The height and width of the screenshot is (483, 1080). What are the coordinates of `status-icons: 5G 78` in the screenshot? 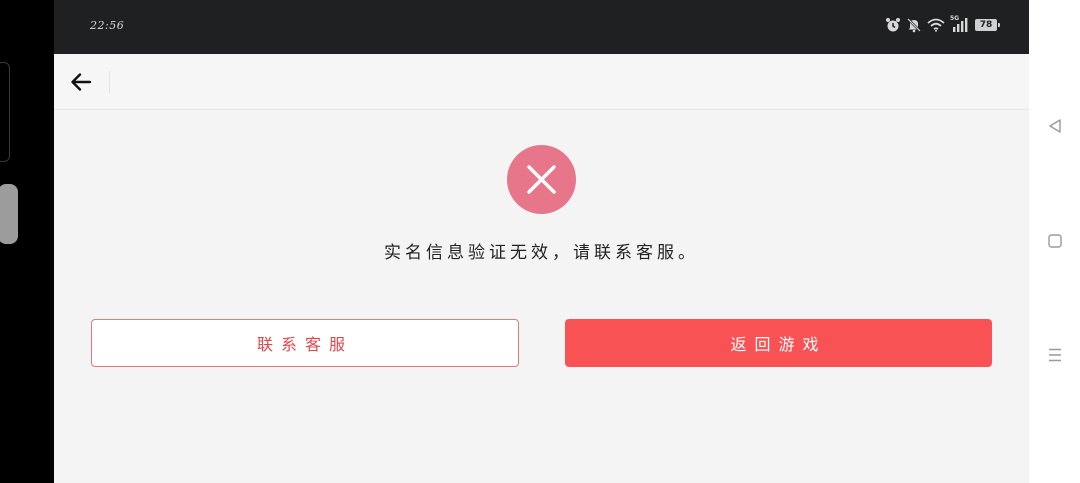 It's located at (942, 24).